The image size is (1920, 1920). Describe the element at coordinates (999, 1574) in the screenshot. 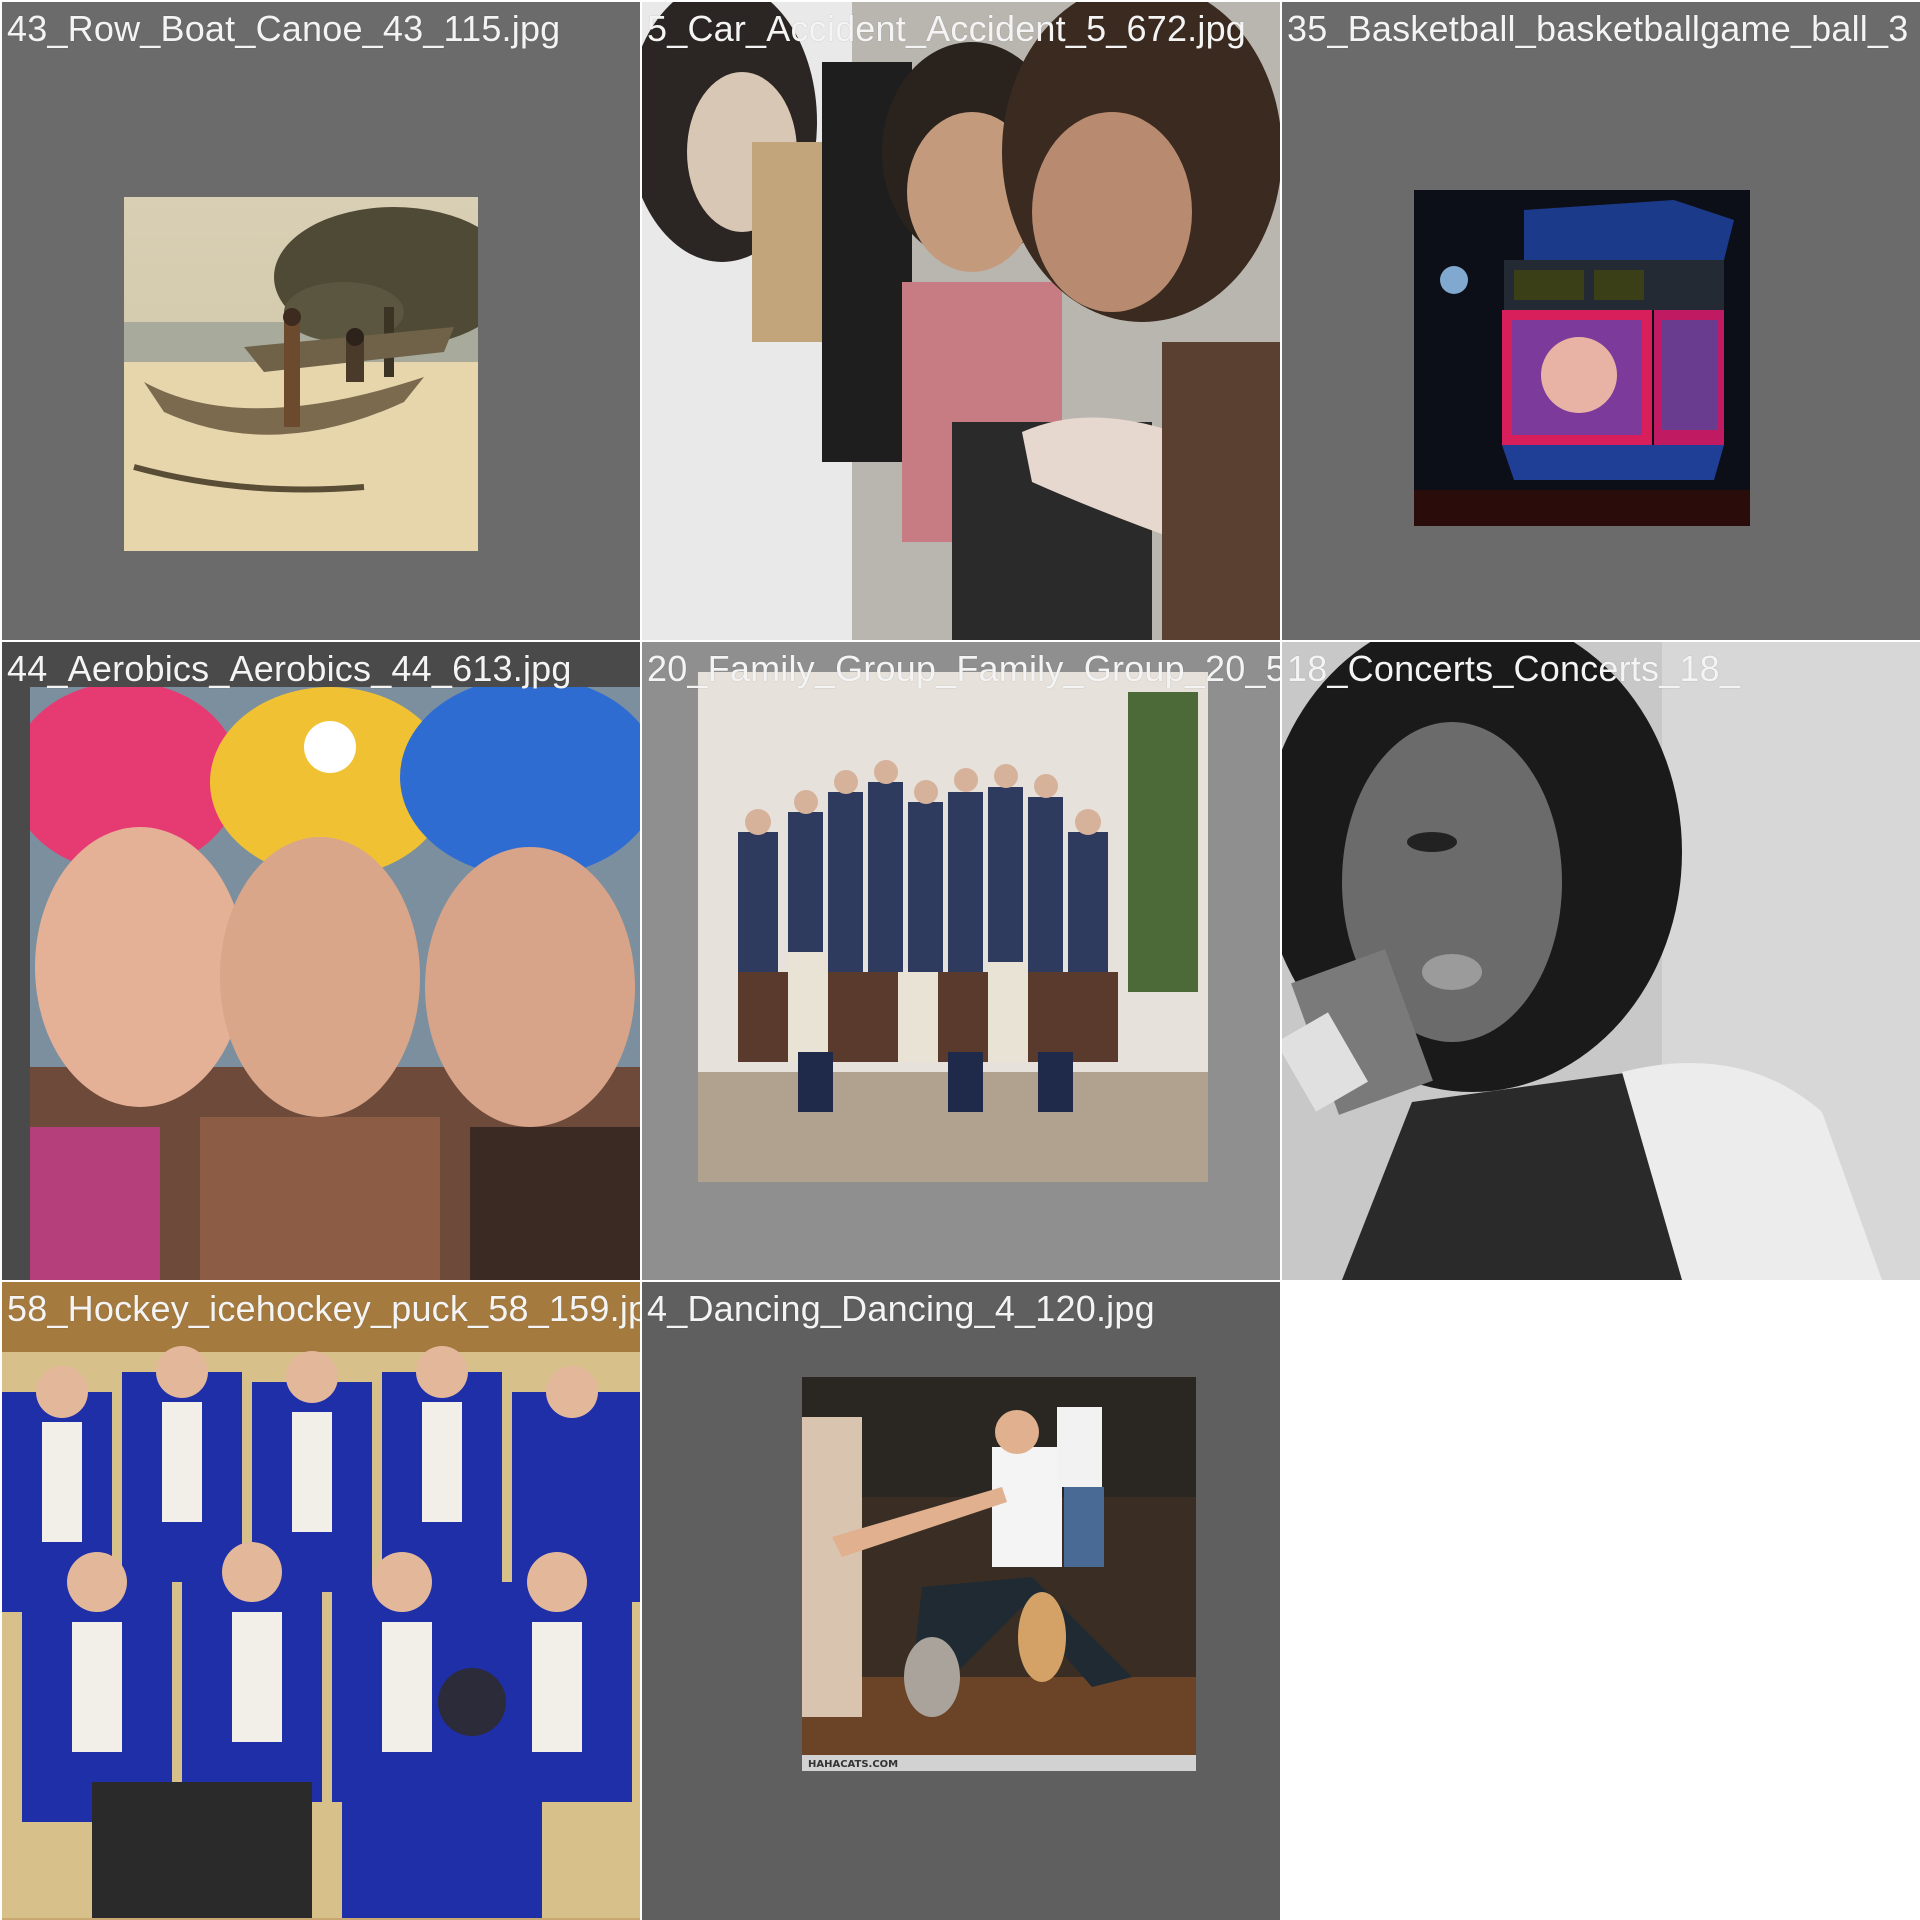

I see `dancing-photo: HAHACATS.COM` at that location.